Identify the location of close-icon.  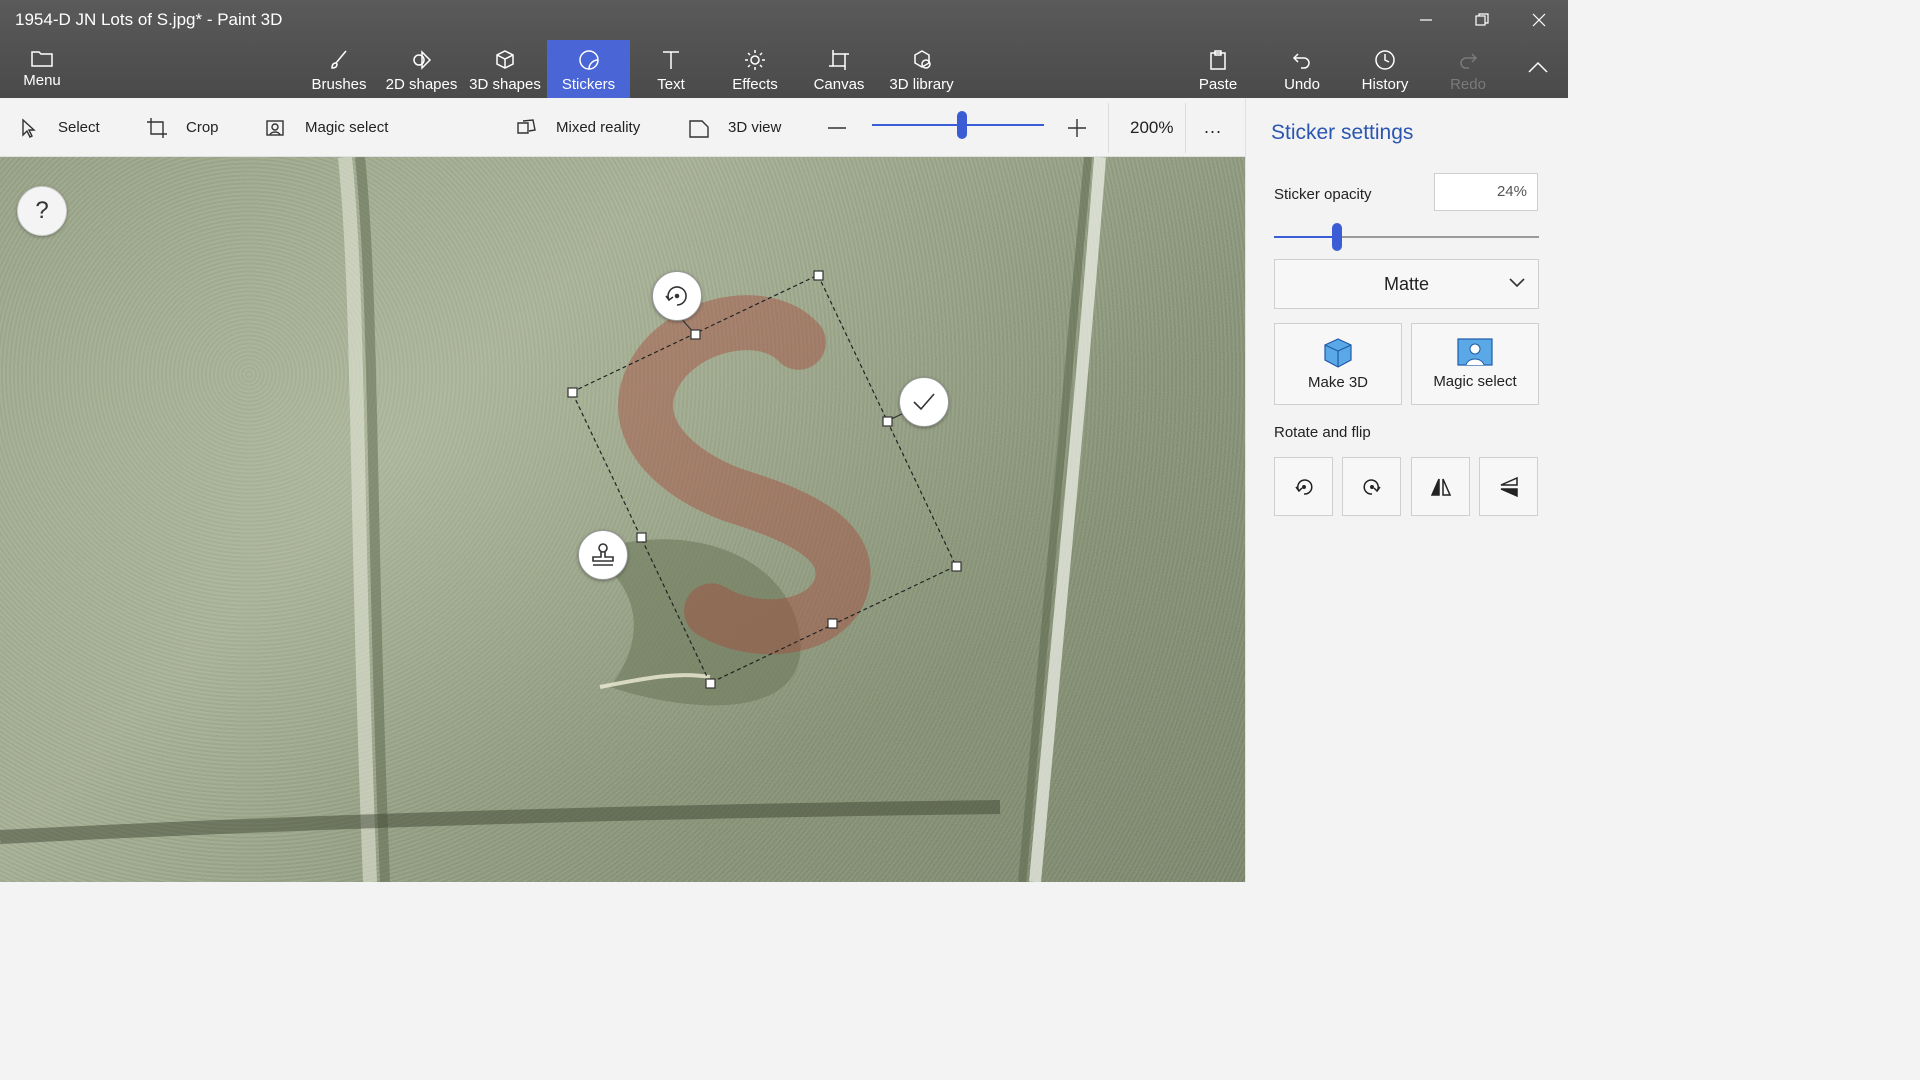
(1539, 20).